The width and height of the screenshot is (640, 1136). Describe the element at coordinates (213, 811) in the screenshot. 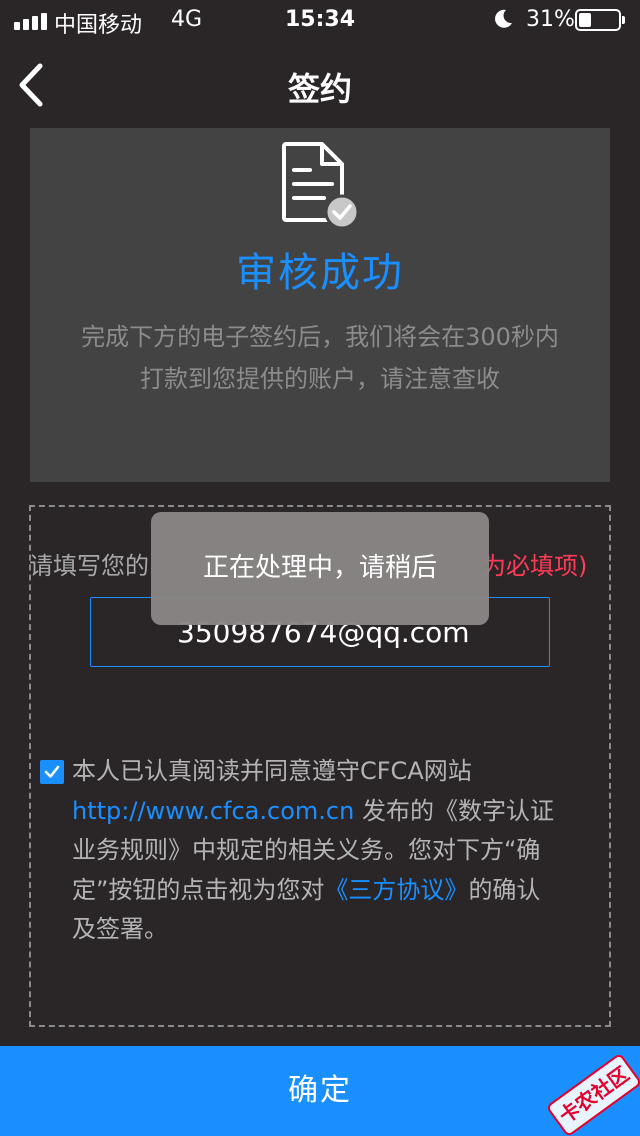

I see `cfca-link: http://www.cfca.com.cn` at that location.